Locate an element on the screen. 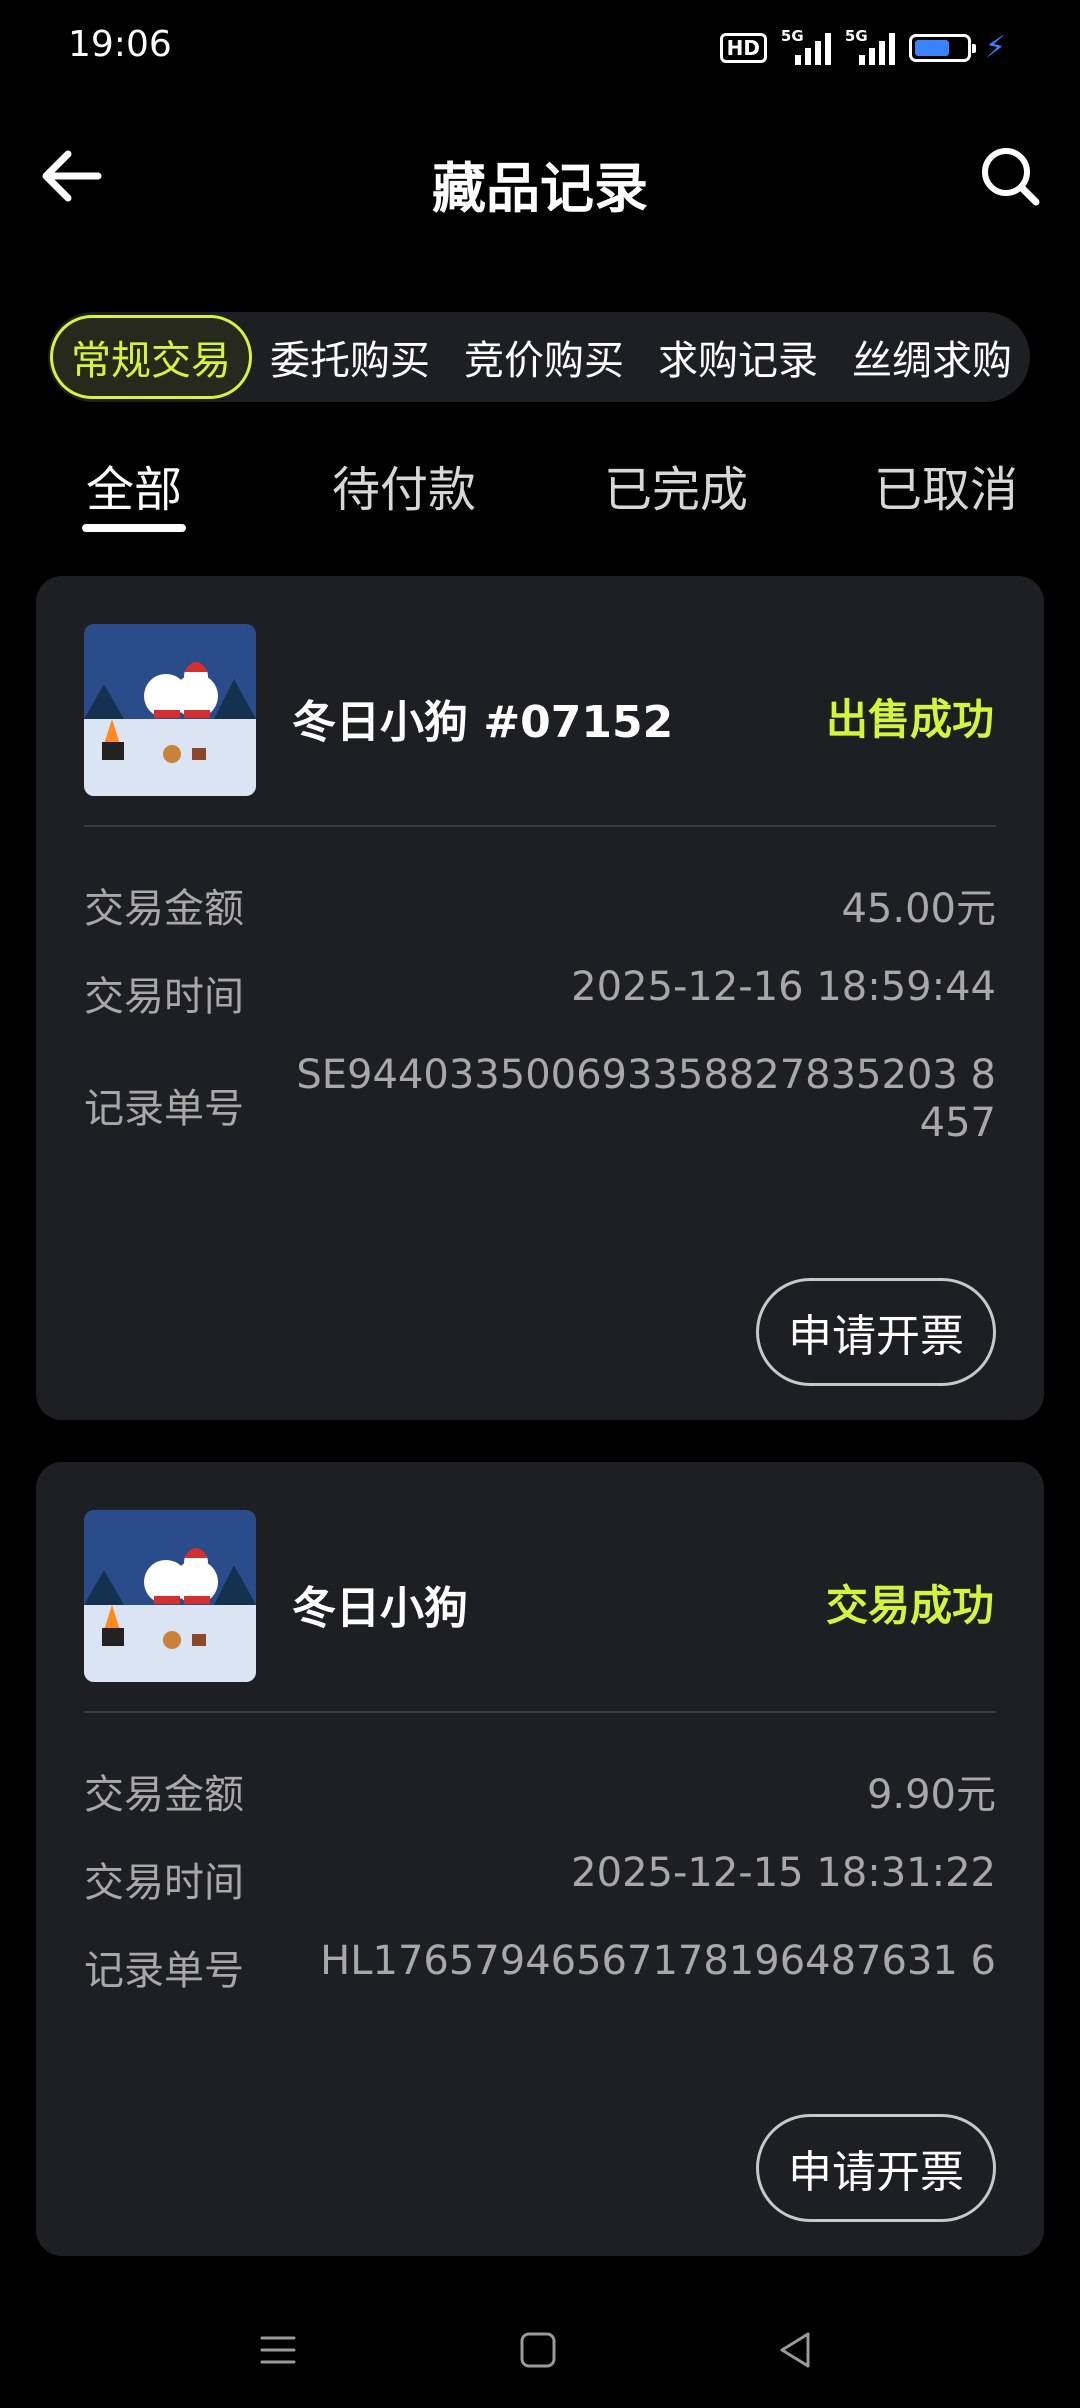  category-pill-regular: 常规交易 is located at coordinates (151, 357).